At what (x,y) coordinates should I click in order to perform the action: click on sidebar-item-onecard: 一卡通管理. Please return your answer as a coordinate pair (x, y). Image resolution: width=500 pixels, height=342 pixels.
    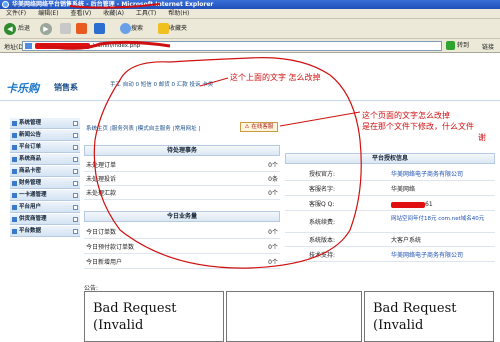
    Looking at the image, I should click on (45, 195).